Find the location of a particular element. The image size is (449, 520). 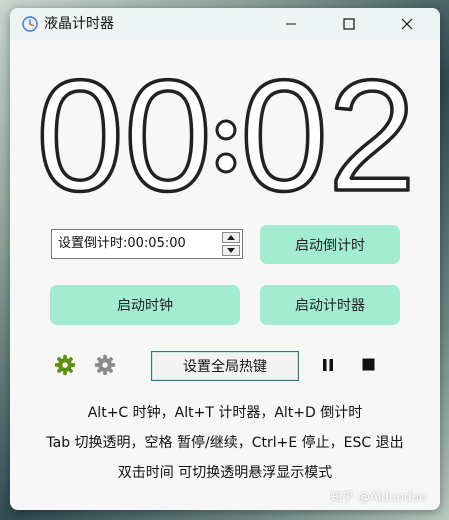

maximize-icon is located at coordinates (349, 24).